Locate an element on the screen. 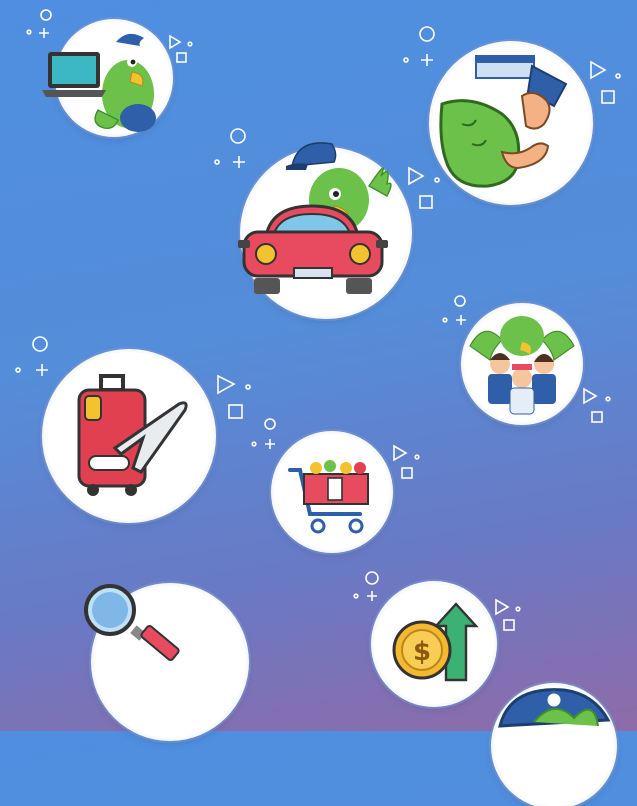 This screenshot has height=806, width=637. bubble-team is located at coordinates (522, 364).